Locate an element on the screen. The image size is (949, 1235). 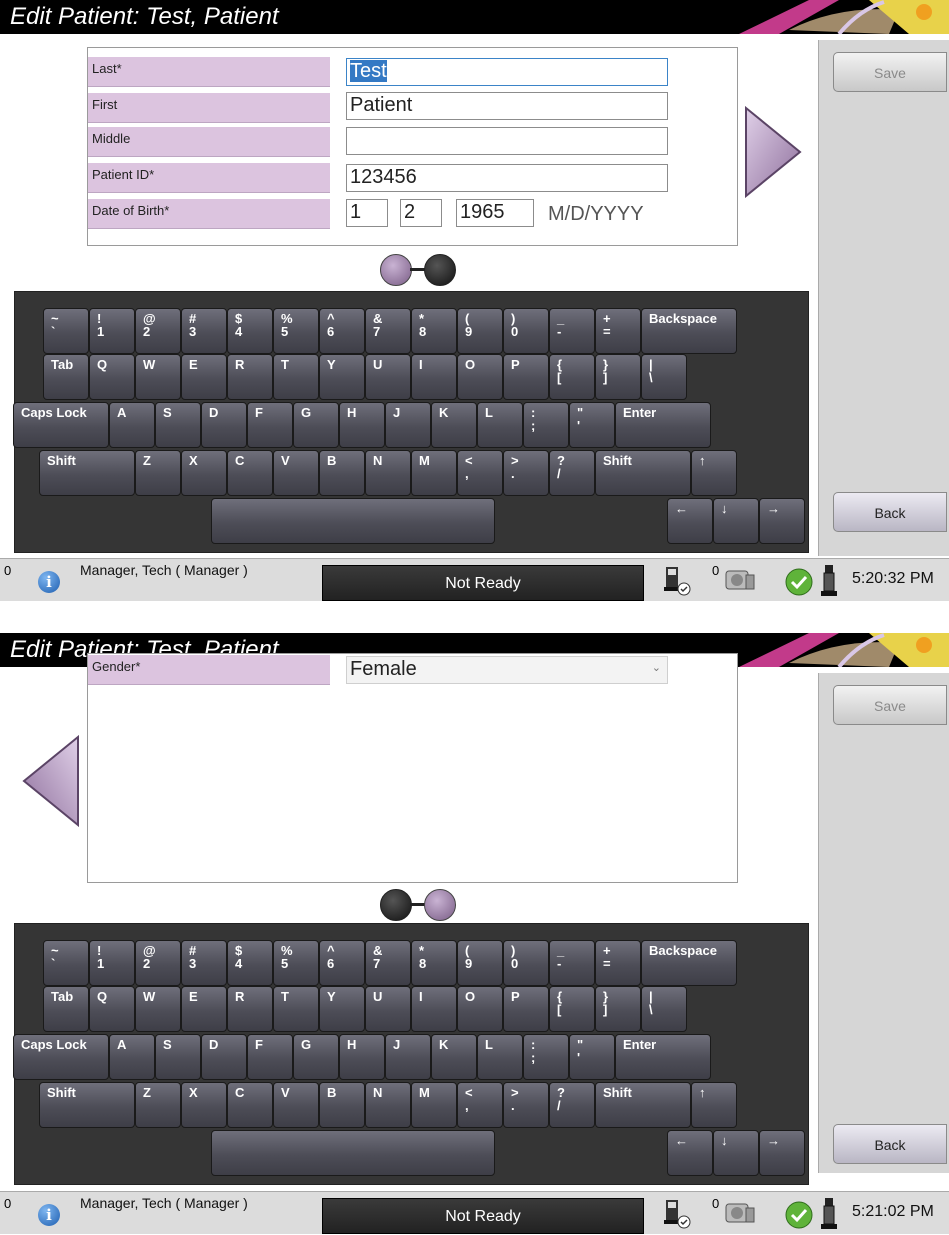
key-sym-2-11: " ' is located at coordinates (592, 425).